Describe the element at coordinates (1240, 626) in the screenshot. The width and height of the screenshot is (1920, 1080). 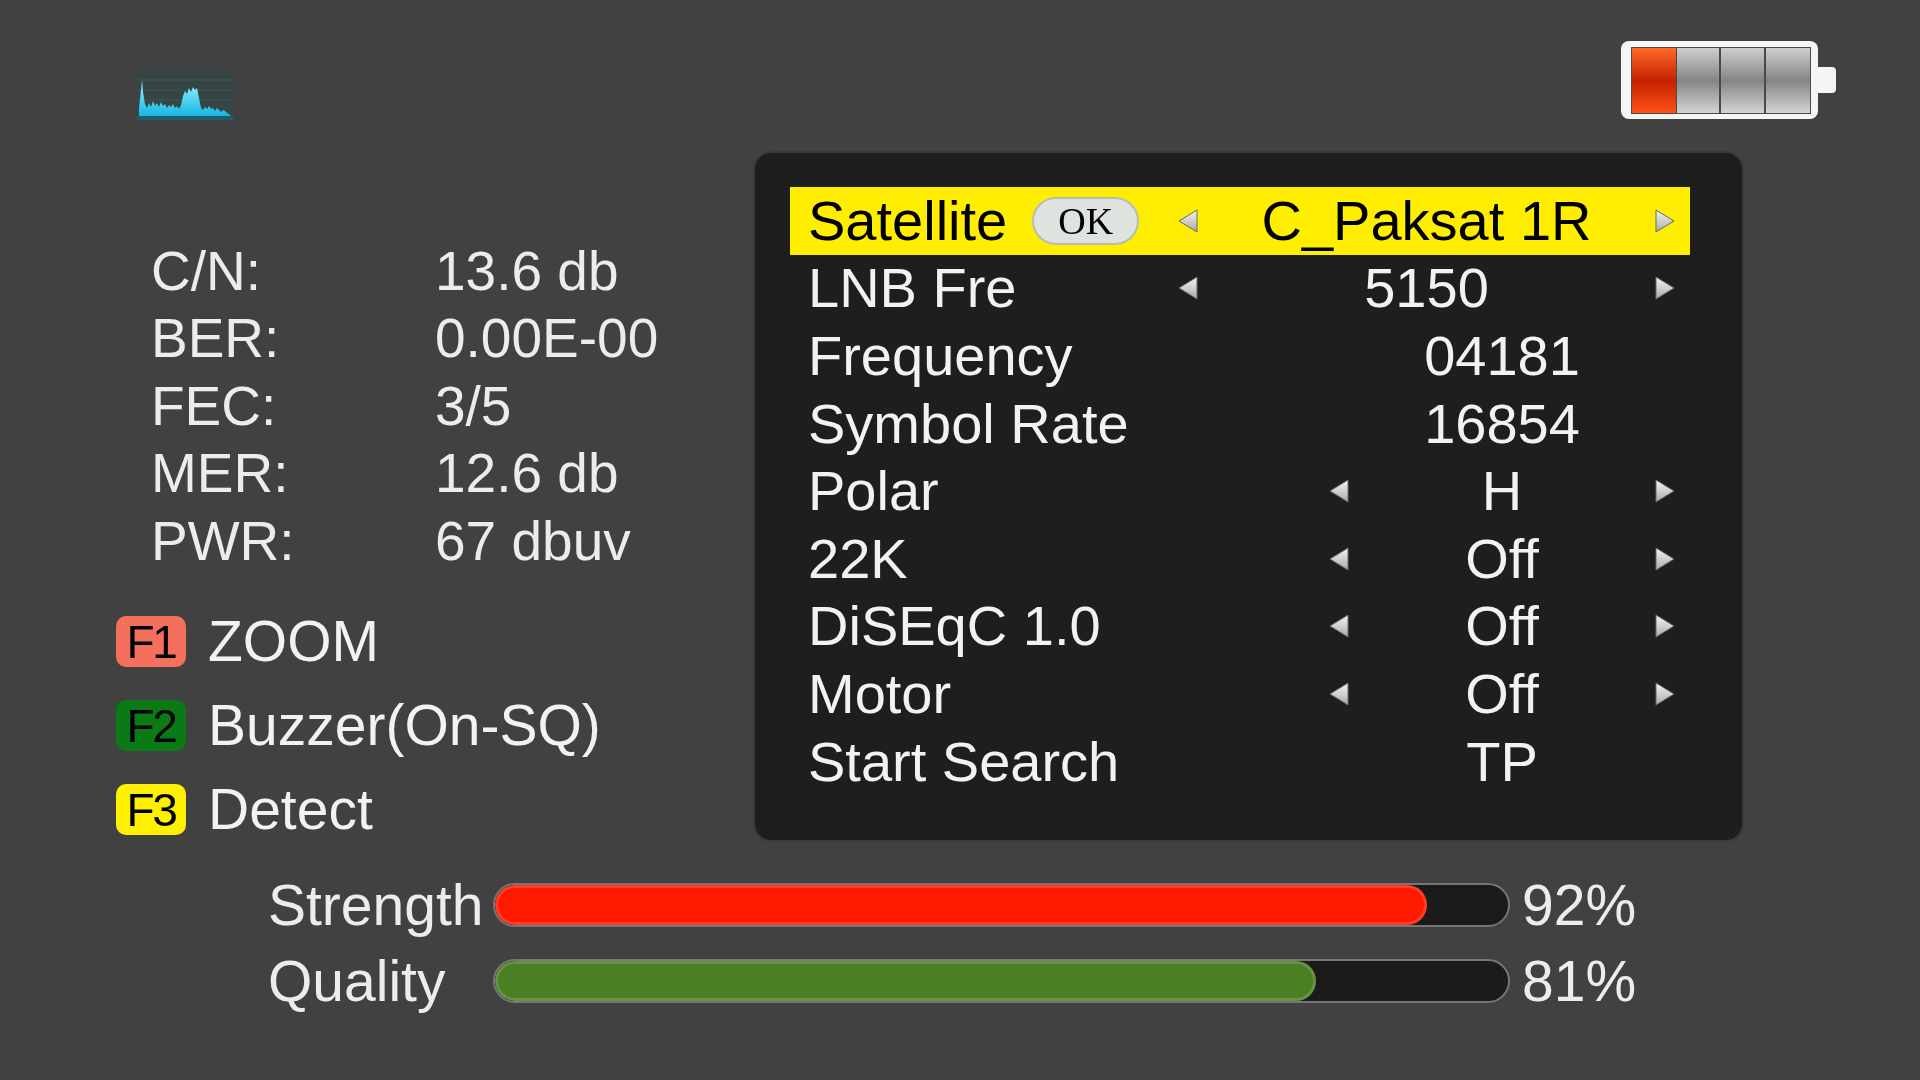
I see `menu-row: DiSEqC 1.0 Off` at that location.